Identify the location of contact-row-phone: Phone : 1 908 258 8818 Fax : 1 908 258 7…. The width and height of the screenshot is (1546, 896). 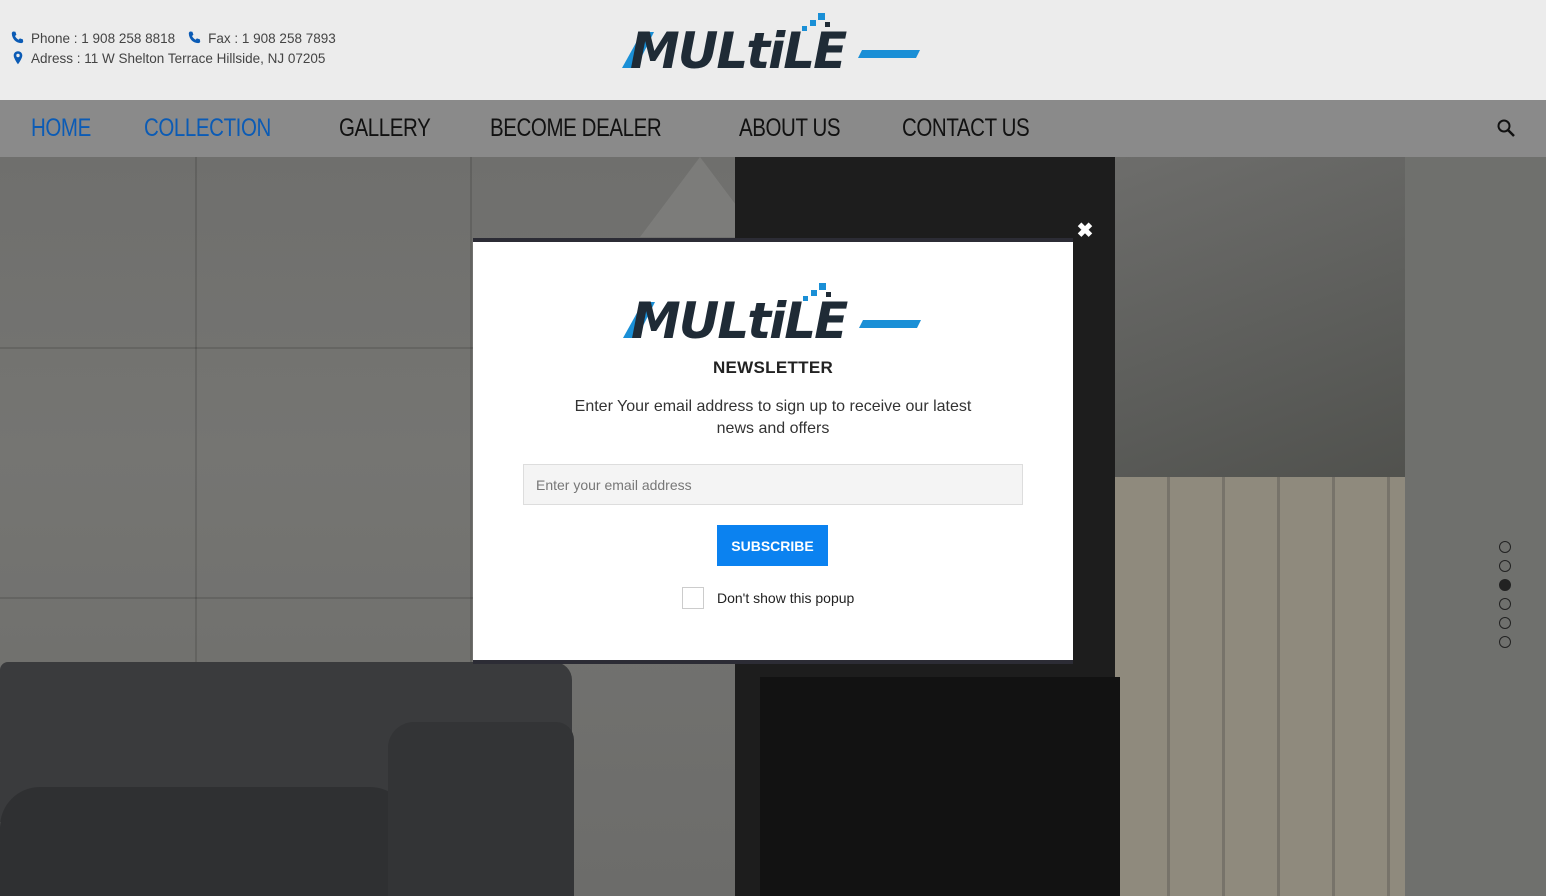
(173, 38).